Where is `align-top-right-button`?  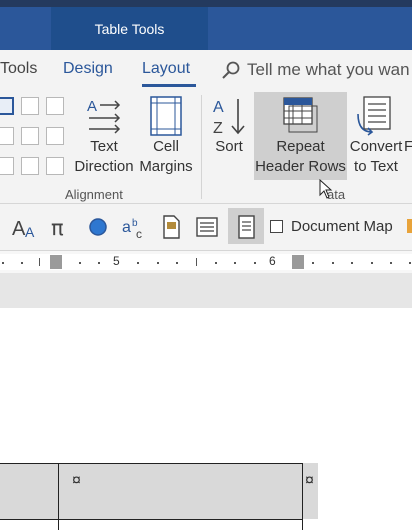
align-top-right-button is located at coordinates (55, 106).